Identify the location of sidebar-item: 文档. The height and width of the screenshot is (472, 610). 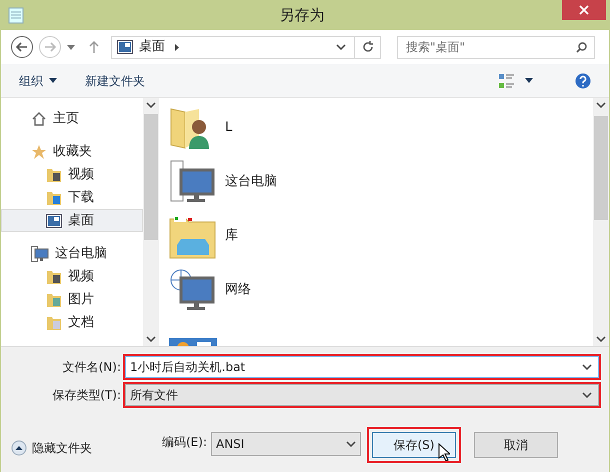
(72, 322).